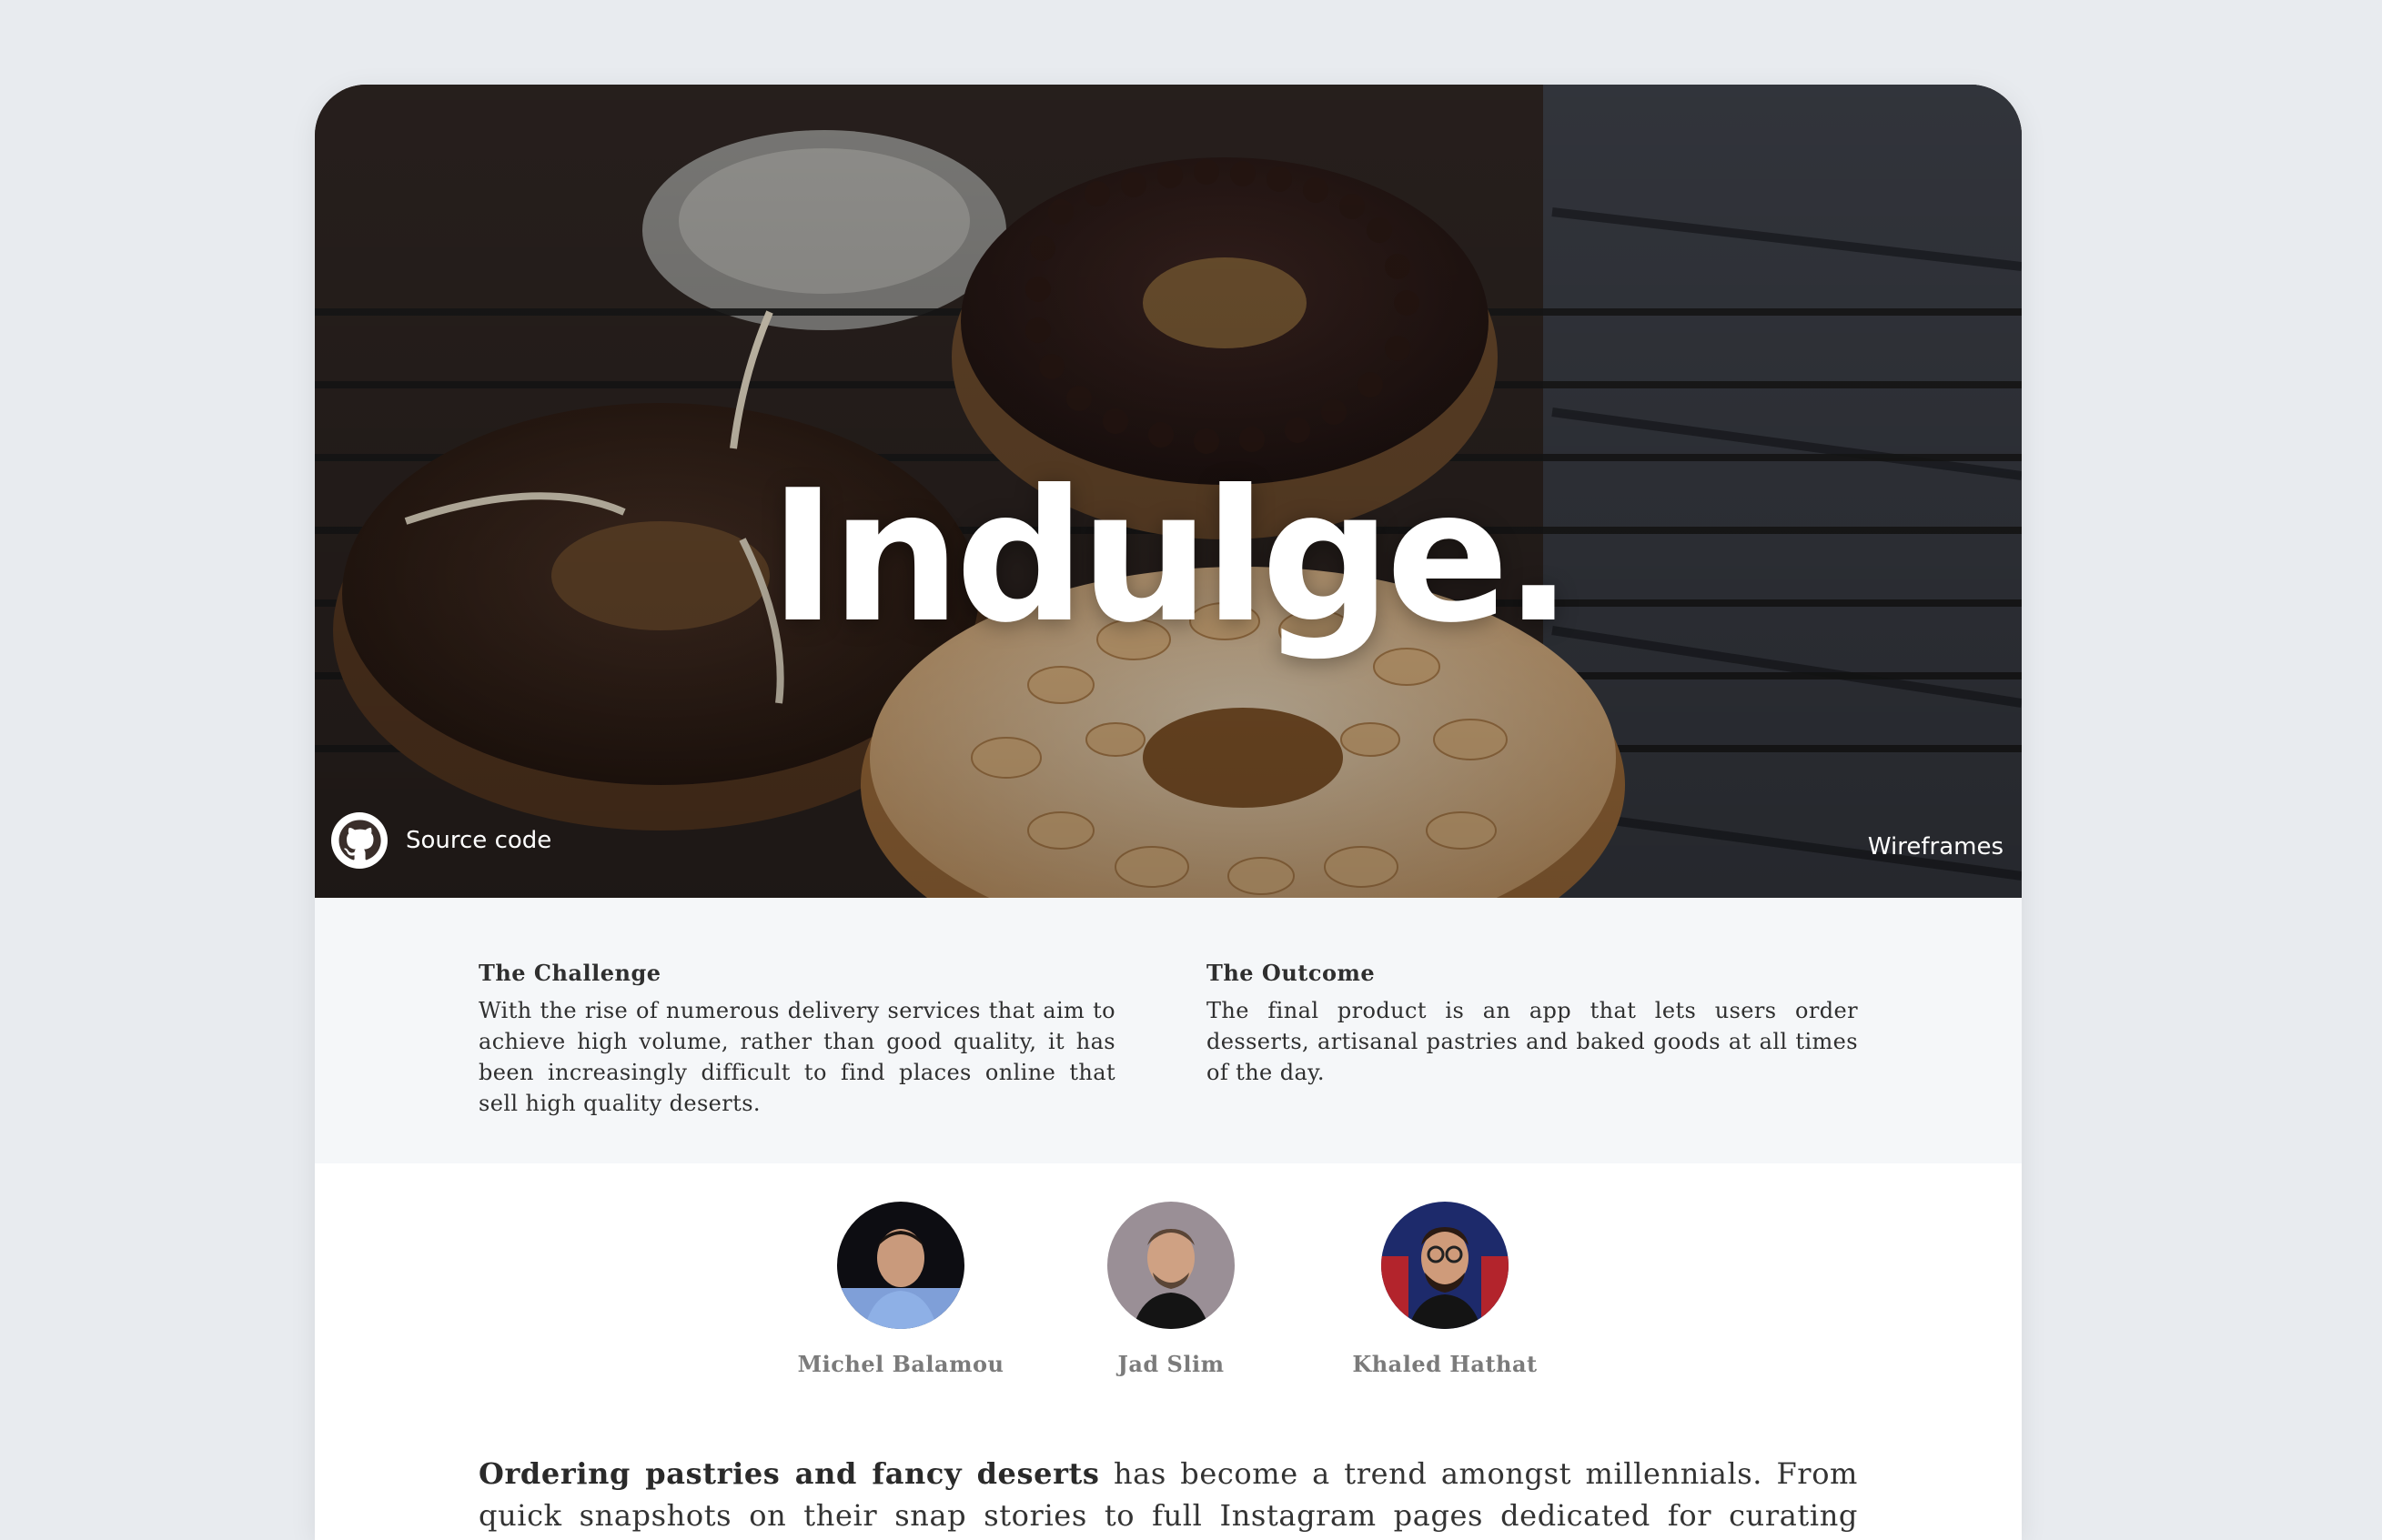 This screenshot has width=2382, height=1540. I want to click on team-member: Khaled Hathat, so click(1445, 1289).